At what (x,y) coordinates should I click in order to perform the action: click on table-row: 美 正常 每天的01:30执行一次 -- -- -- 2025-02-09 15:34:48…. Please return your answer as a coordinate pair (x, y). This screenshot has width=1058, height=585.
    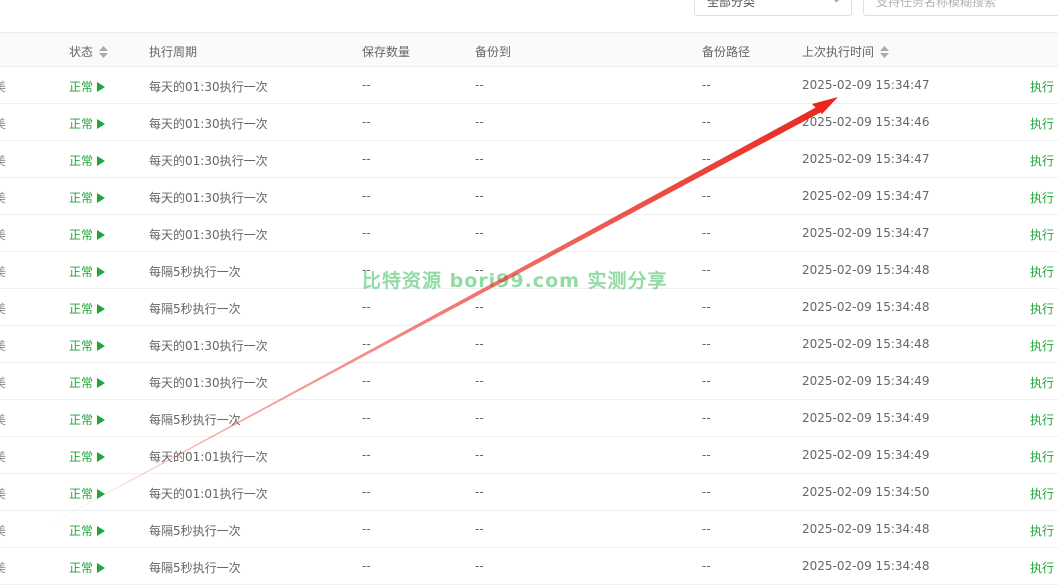
    Looking at the image, I should click on (529, 344).